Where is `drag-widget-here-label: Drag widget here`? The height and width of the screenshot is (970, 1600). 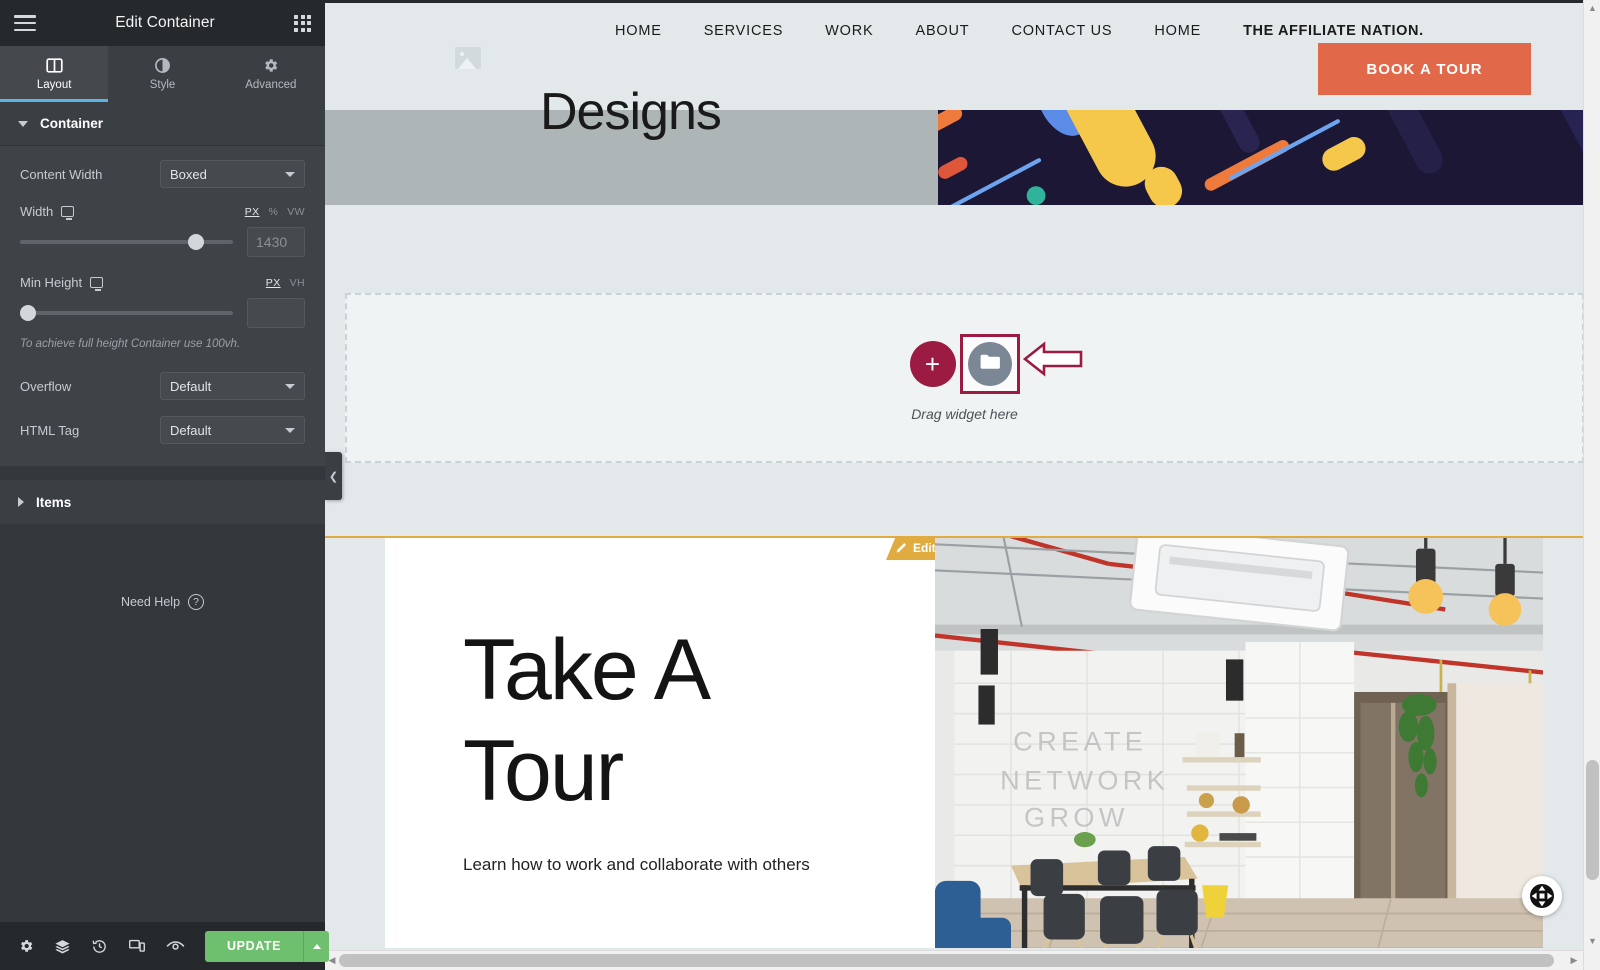 drag-widget-here-label: Drag widget here is located at coordinates (964, 414).